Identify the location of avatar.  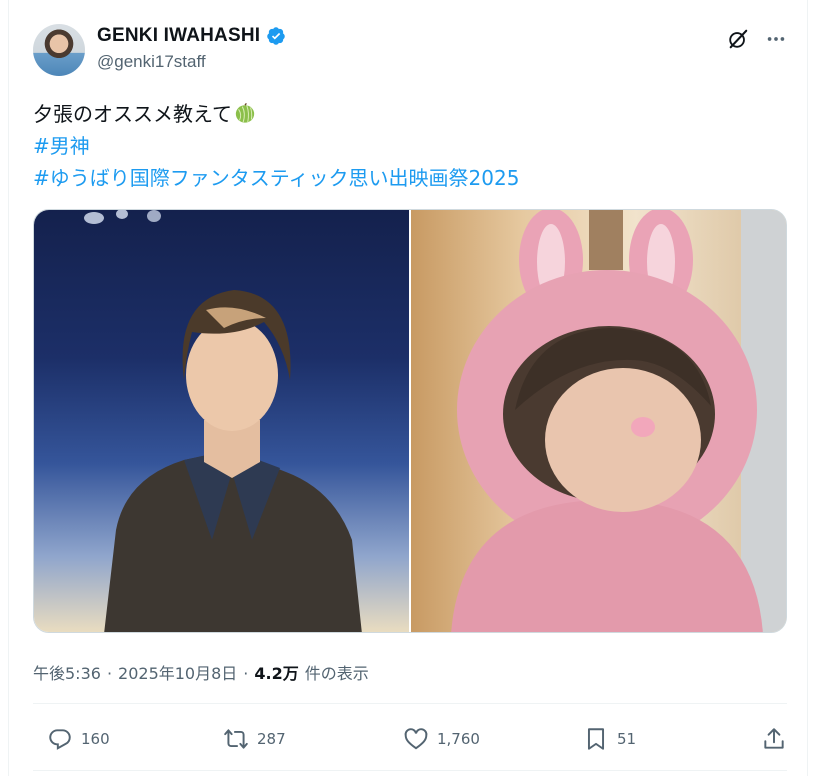
(59, 50).